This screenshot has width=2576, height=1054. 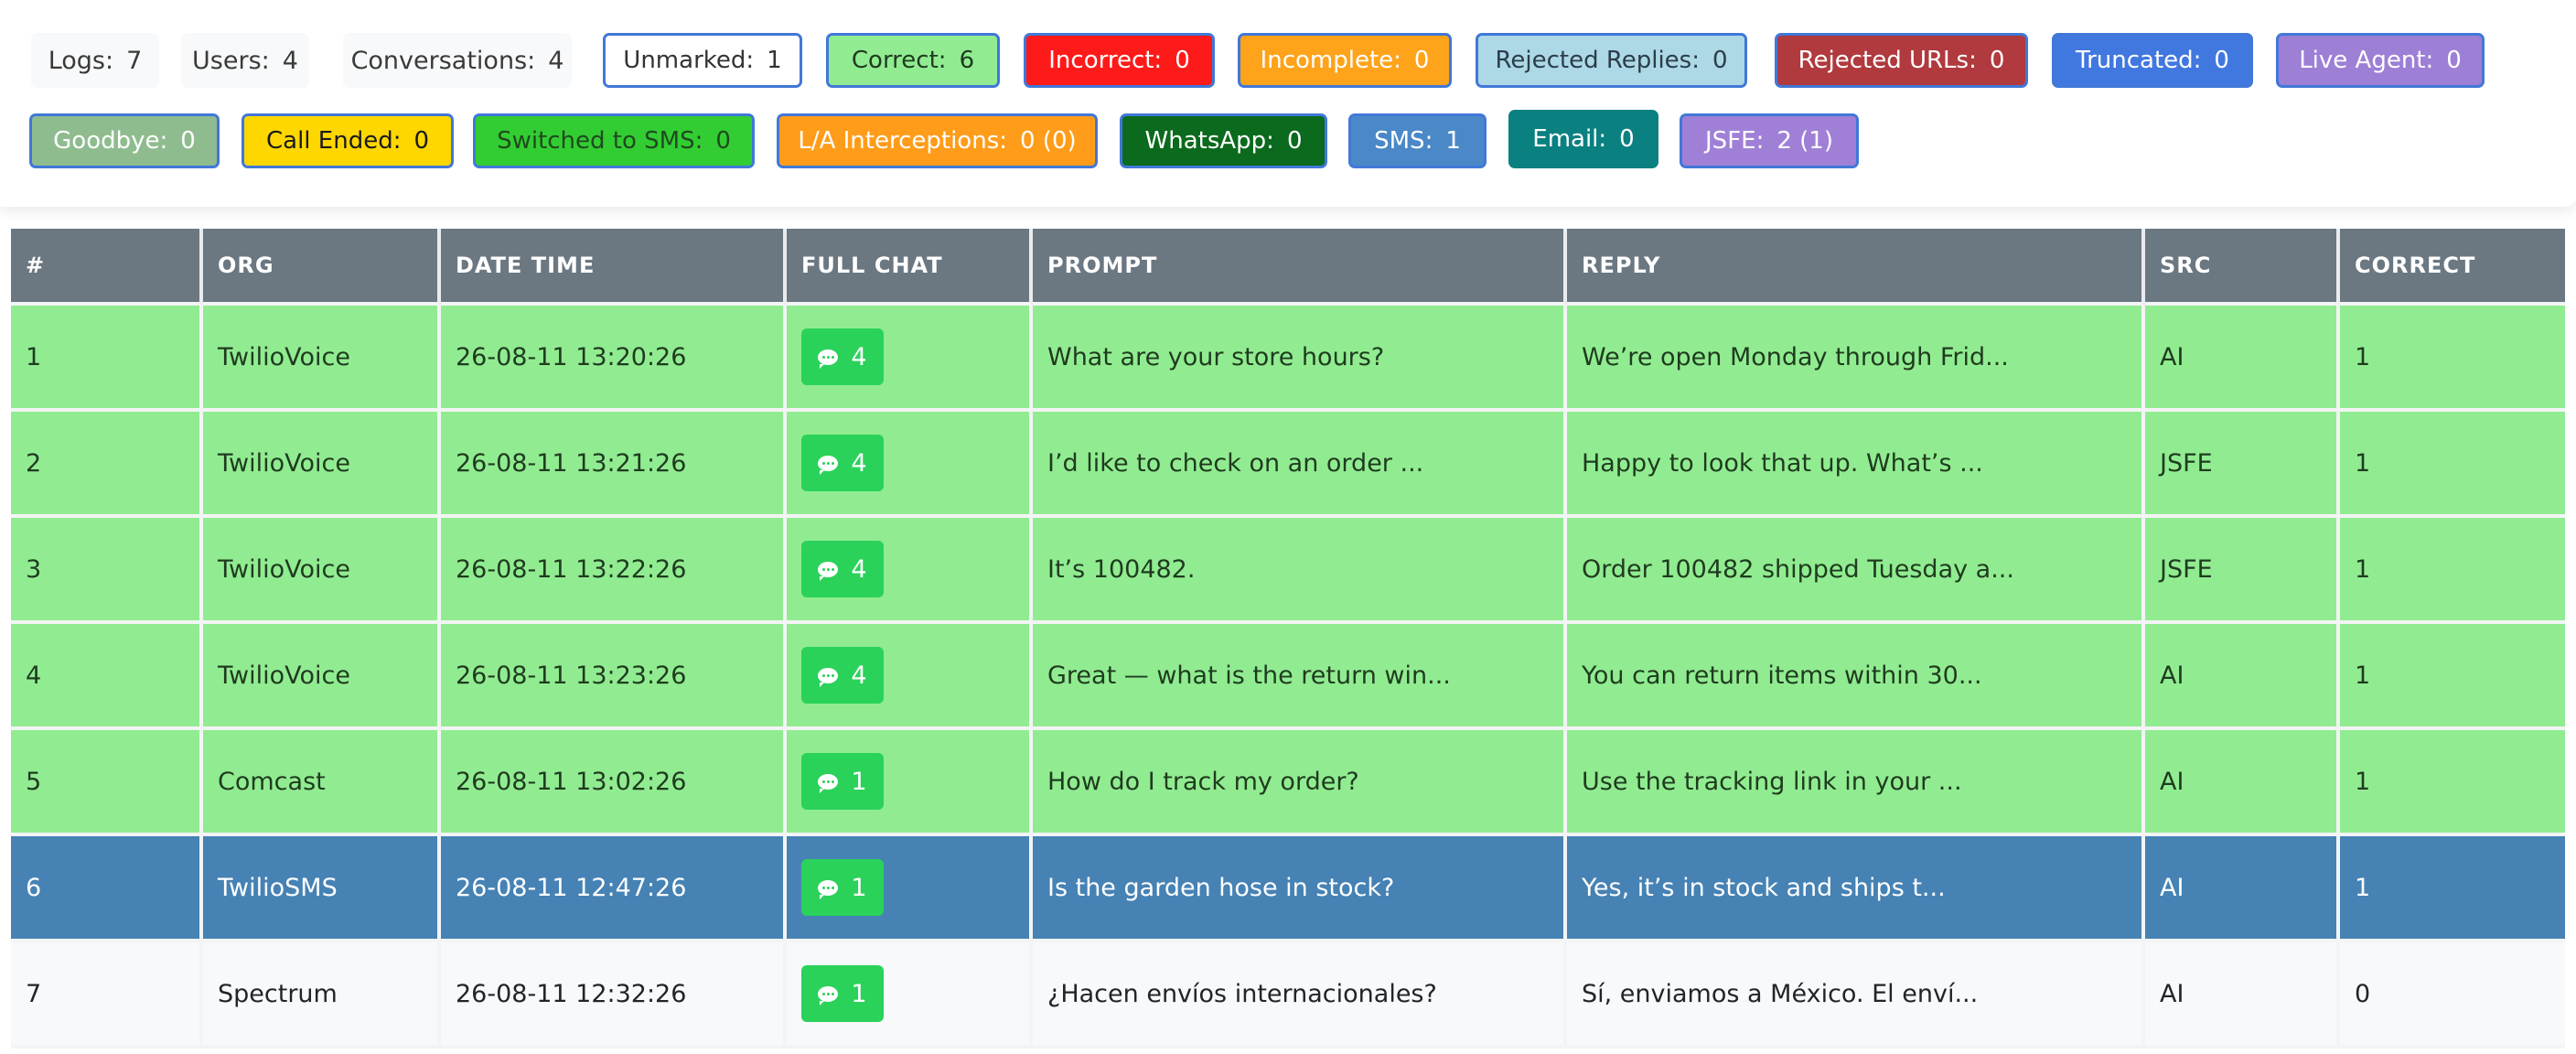 What do you see at coordinates (1300, 783) in the screenshot?
I see `row-prompt: How do I track my order?` at bounding box center [1300, 783].